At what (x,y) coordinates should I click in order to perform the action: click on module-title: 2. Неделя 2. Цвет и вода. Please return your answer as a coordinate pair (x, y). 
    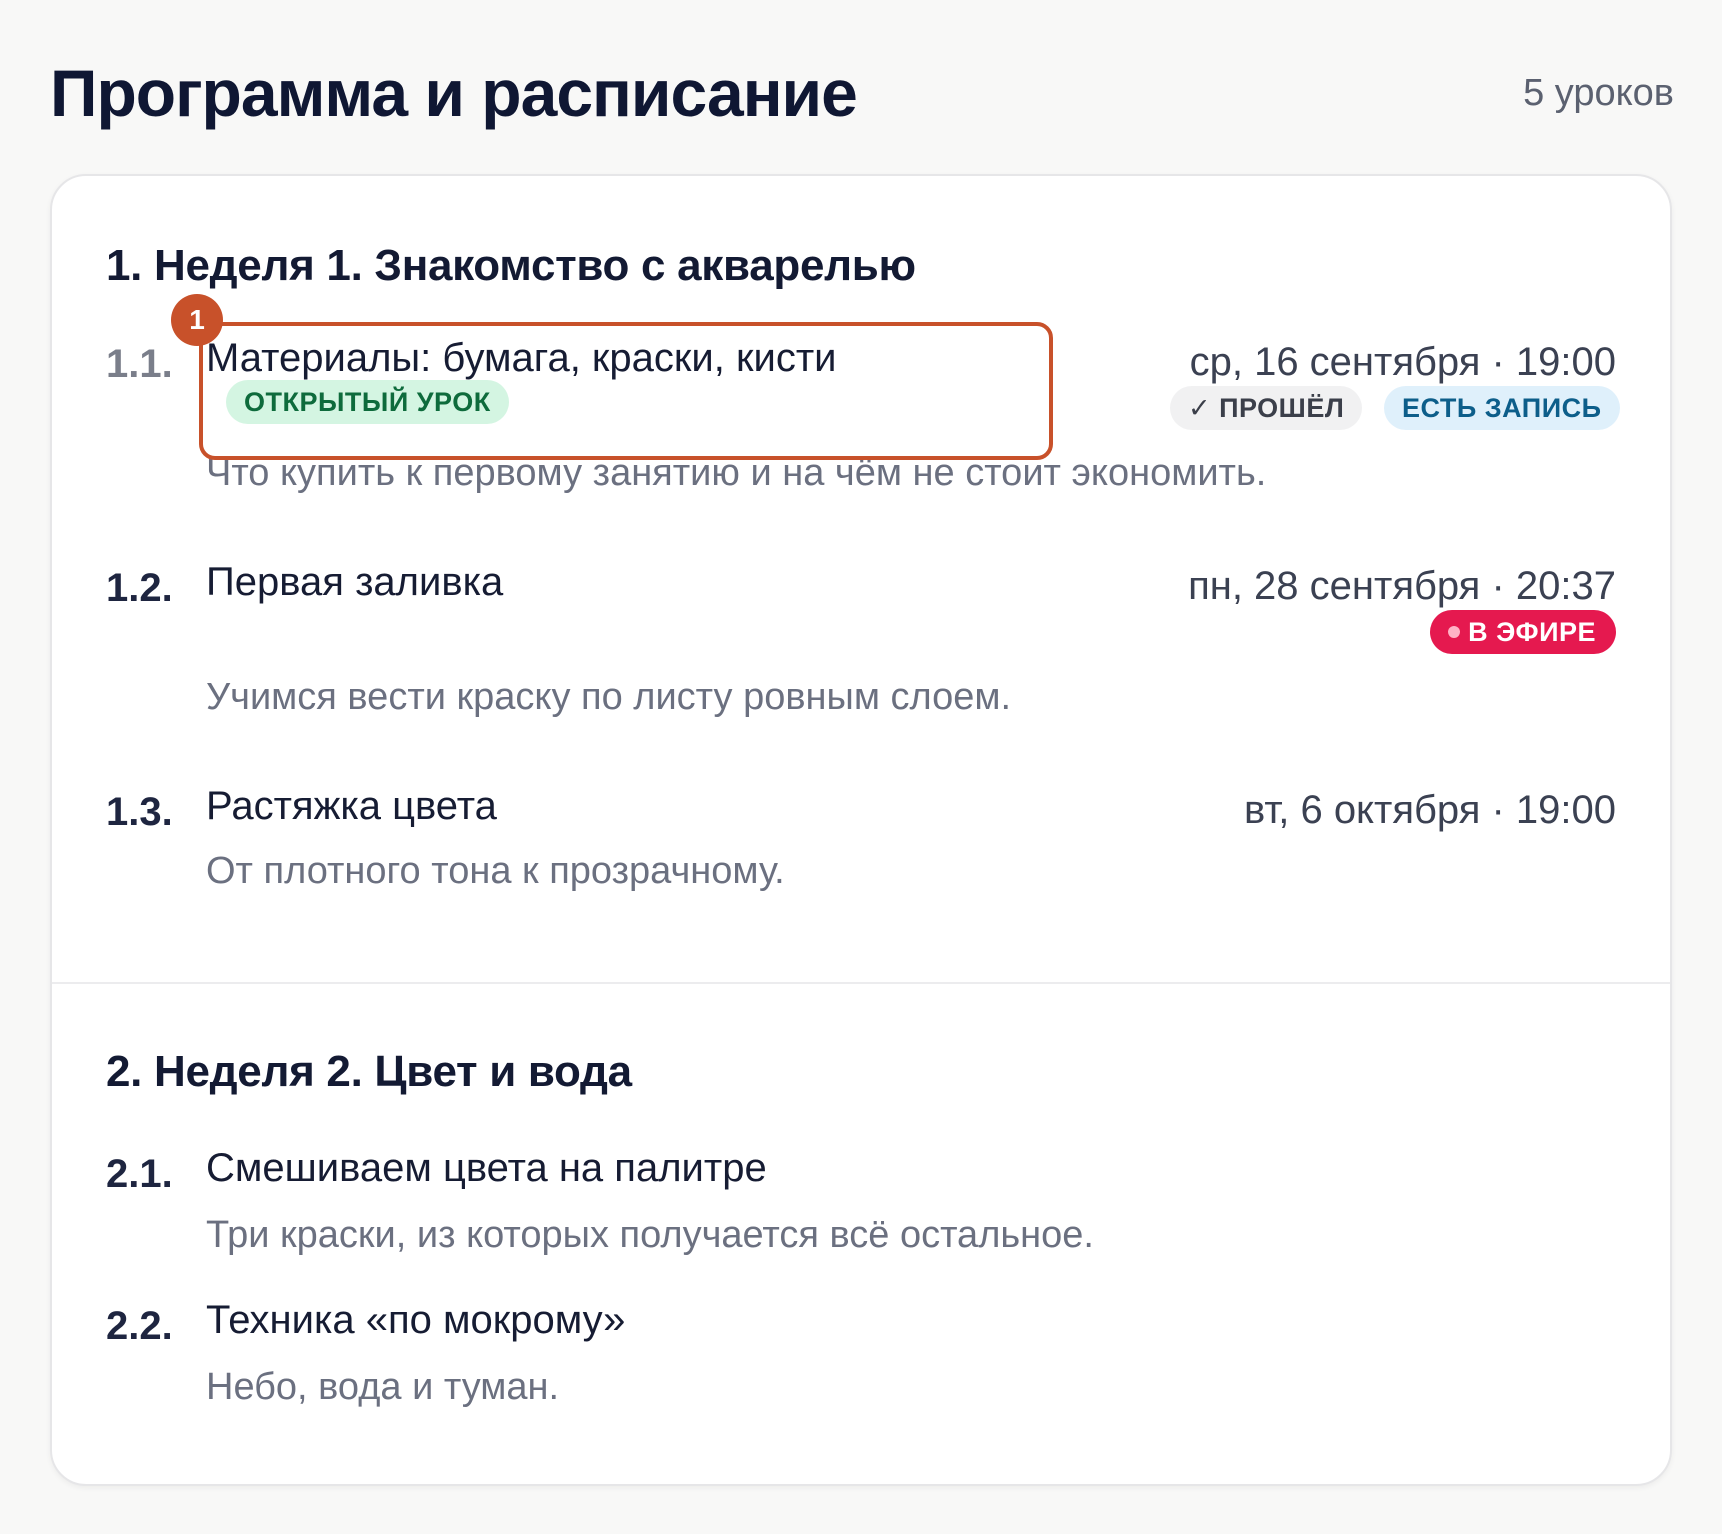
    Looking at the image, I should click on (369, 1071).